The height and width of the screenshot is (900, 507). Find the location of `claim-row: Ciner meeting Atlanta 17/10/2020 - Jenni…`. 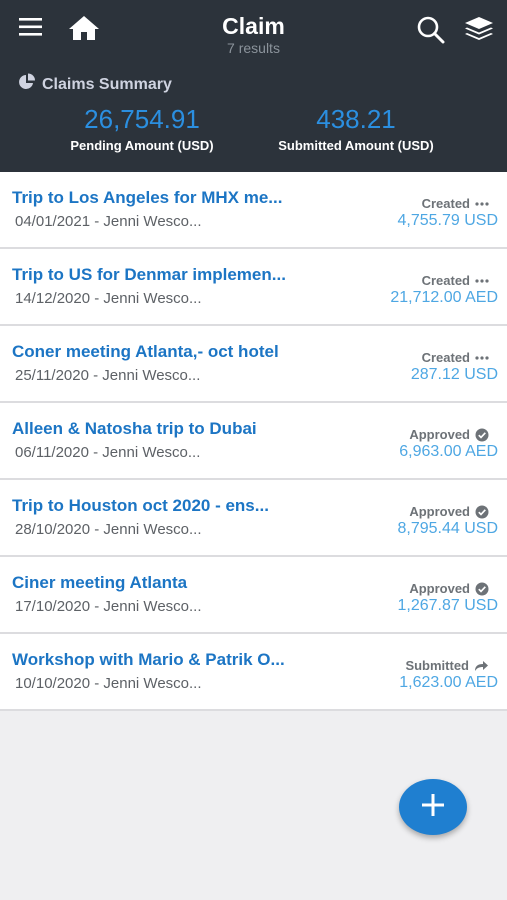

claim-row: Ciner meeting Atlanta 17/10/2020 - Jenni… is located at coordinates (253, 595).